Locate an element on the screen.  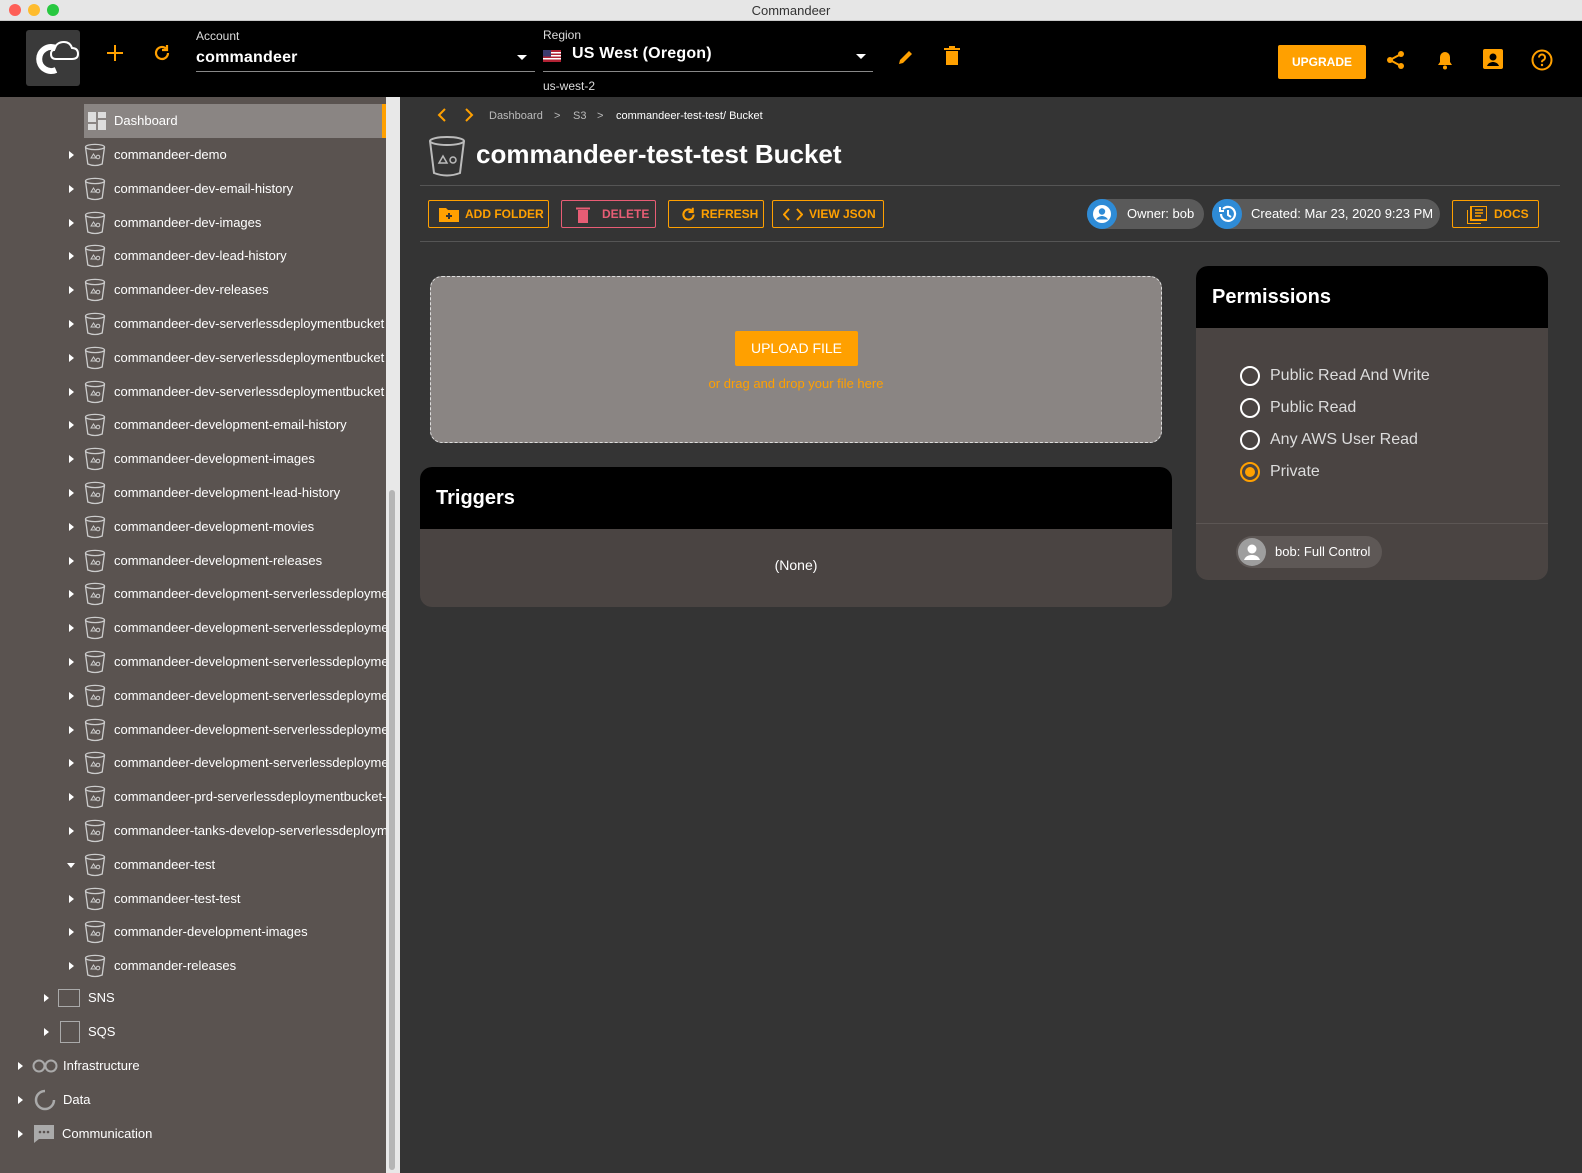
sidebar-item-bucket: commandeer-test is located at coordinates (225, 865).